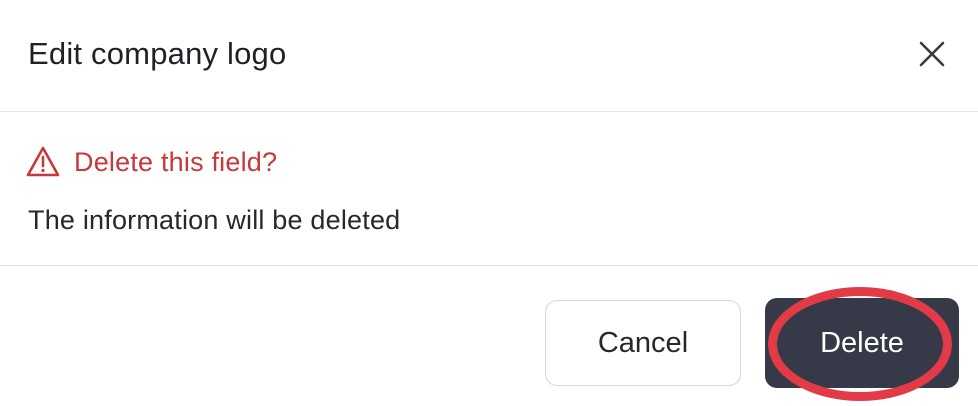  I want to click on cancel-button: Cancel, so click(643, 343).